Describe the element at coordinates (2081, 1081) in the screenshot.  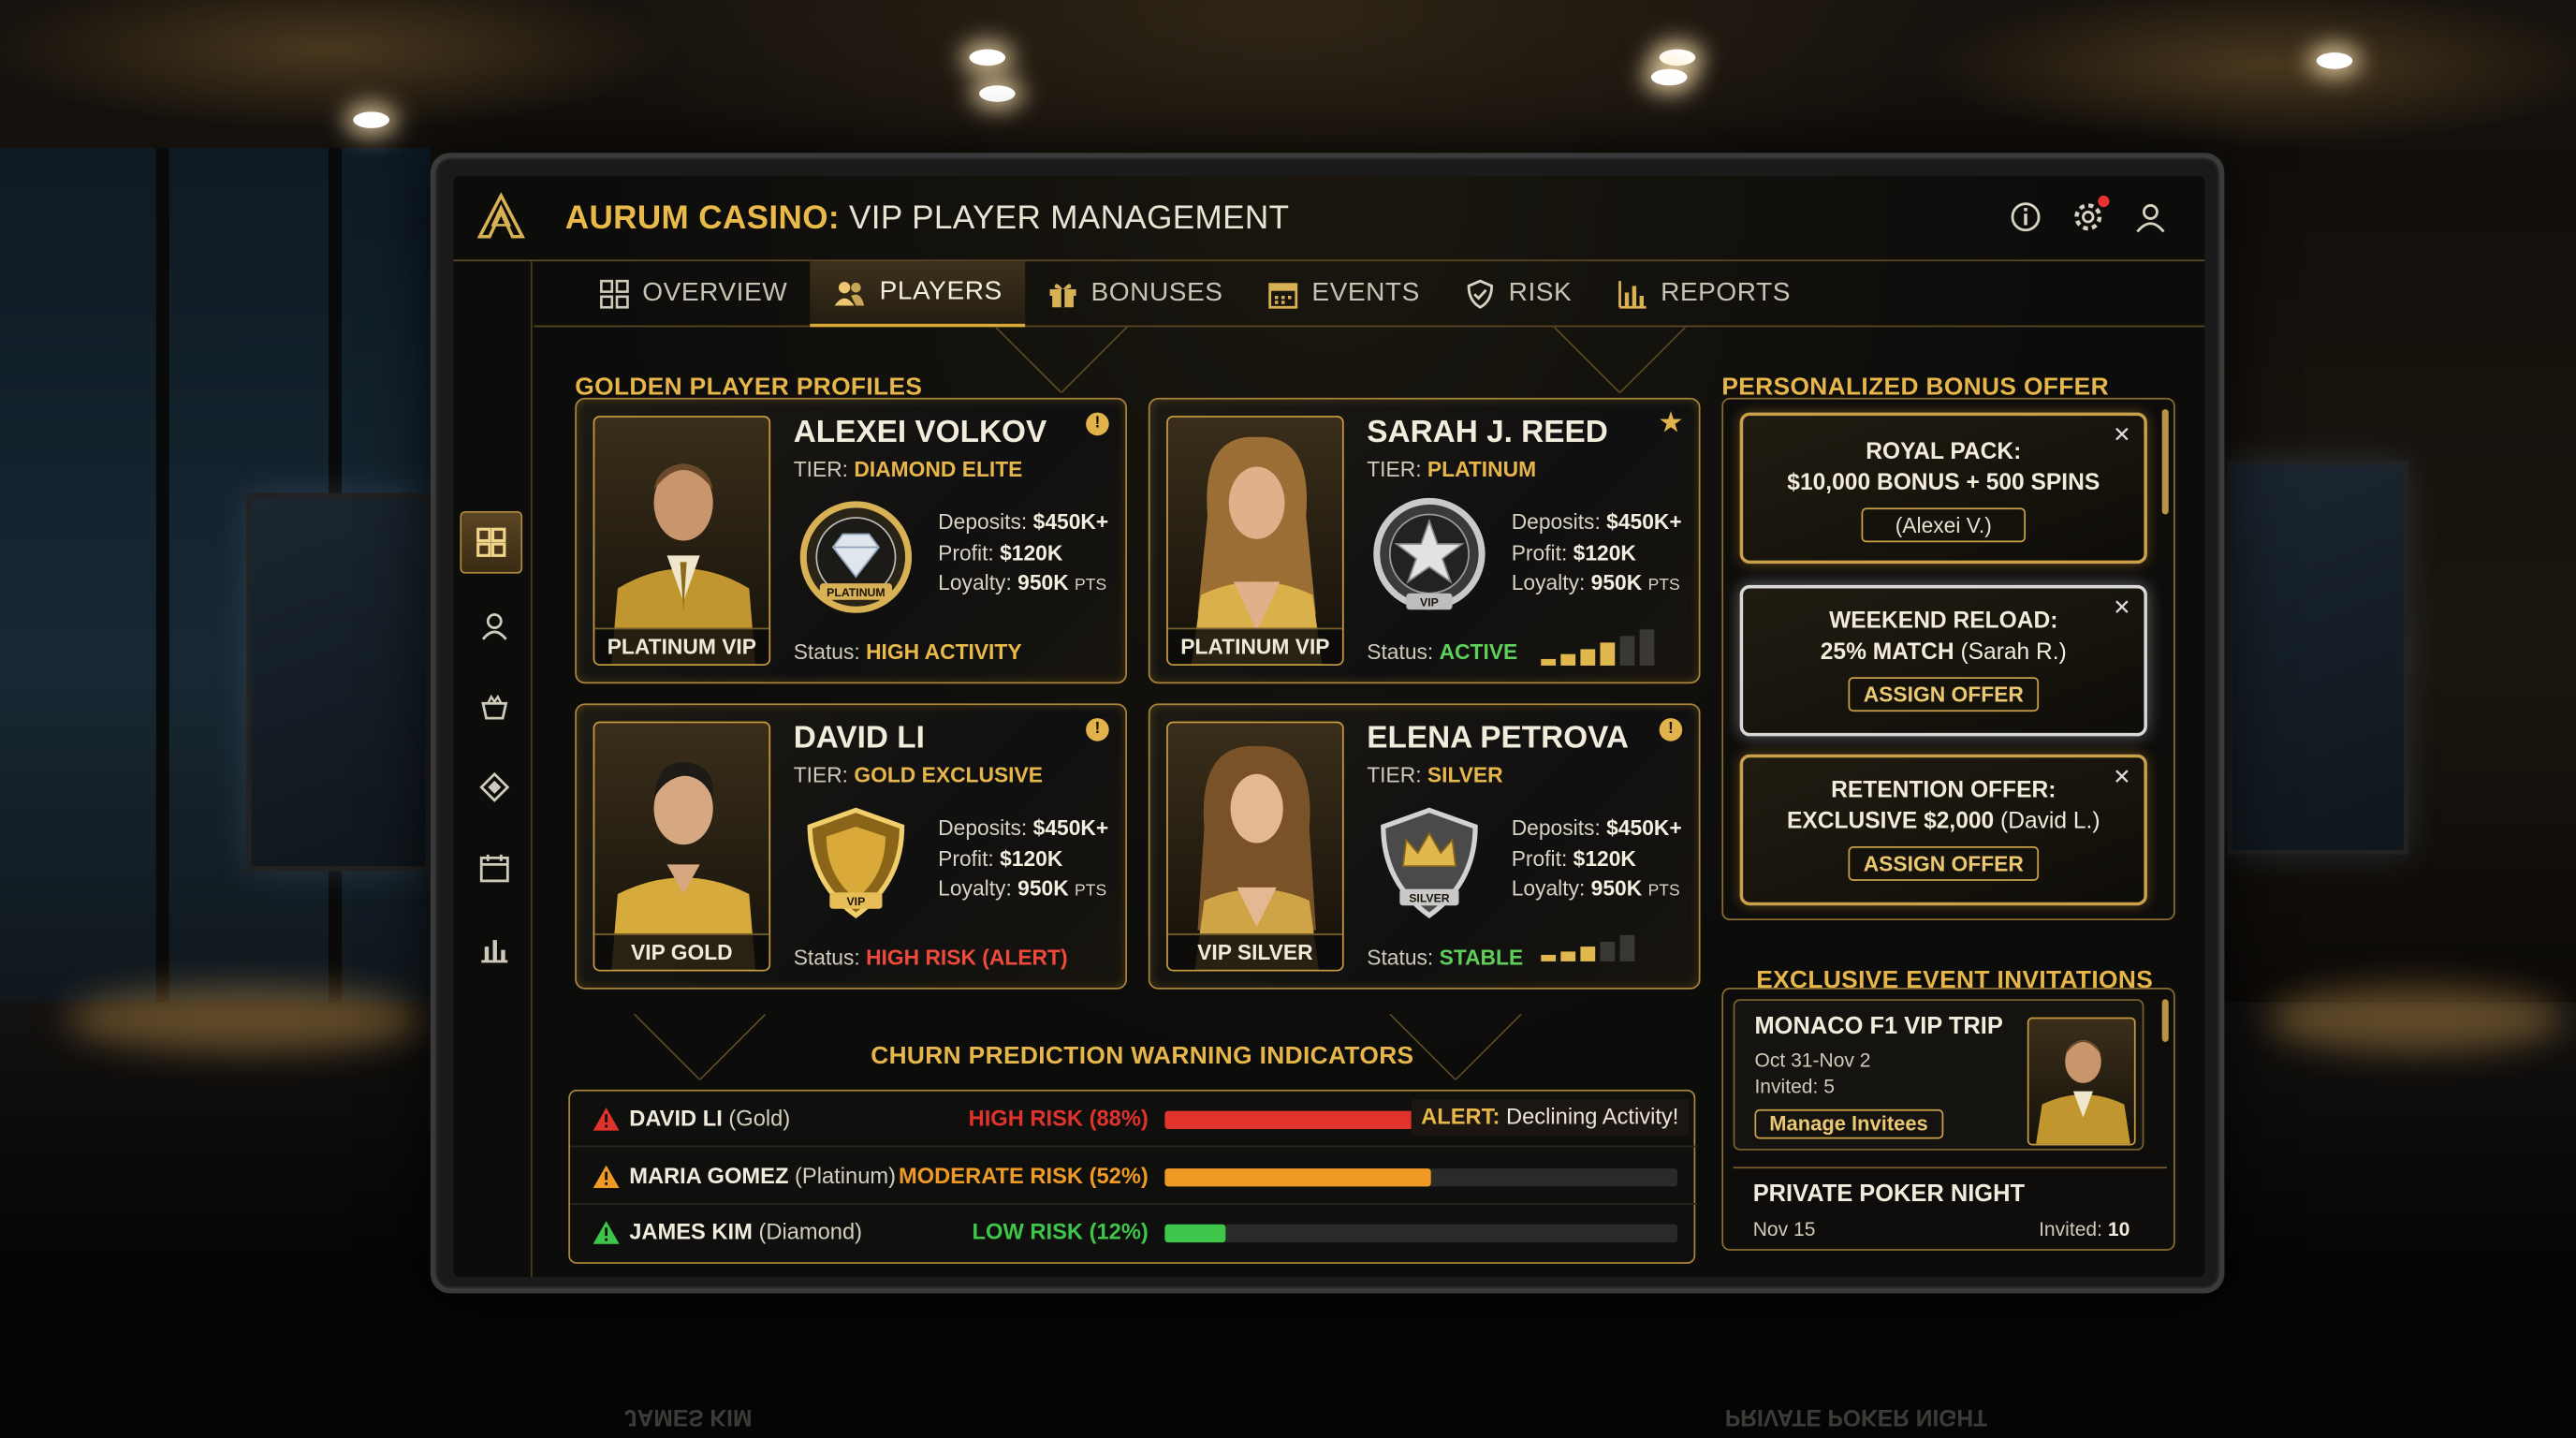
I see `event-photo` at that location.